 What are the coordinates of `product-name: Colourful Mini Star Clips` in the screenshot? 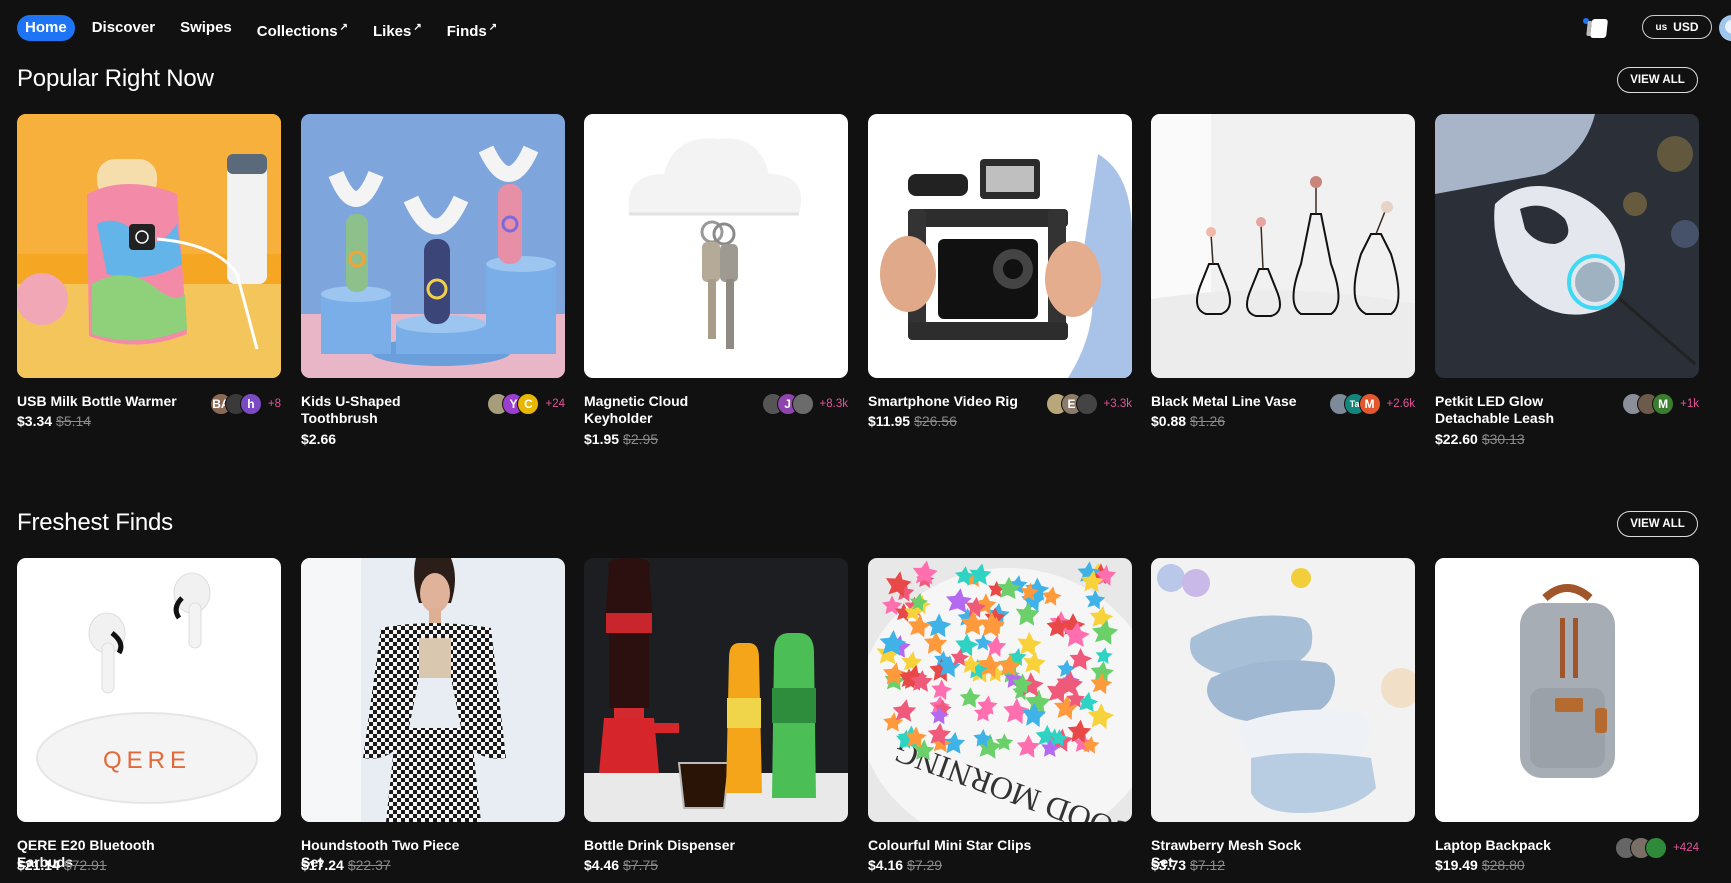 It's located at (953, 845).